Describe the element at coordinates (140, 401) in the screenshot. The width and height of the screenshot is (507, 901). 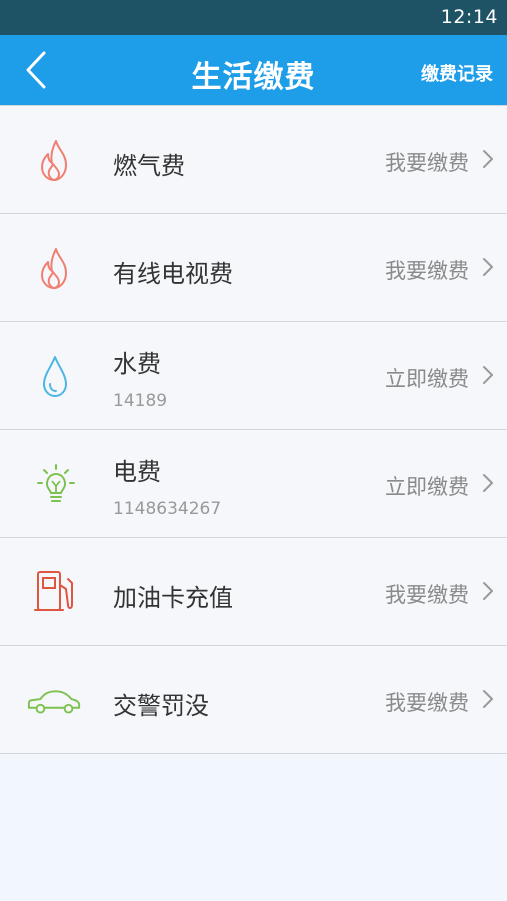
I see `account-number: 14189` at that location.